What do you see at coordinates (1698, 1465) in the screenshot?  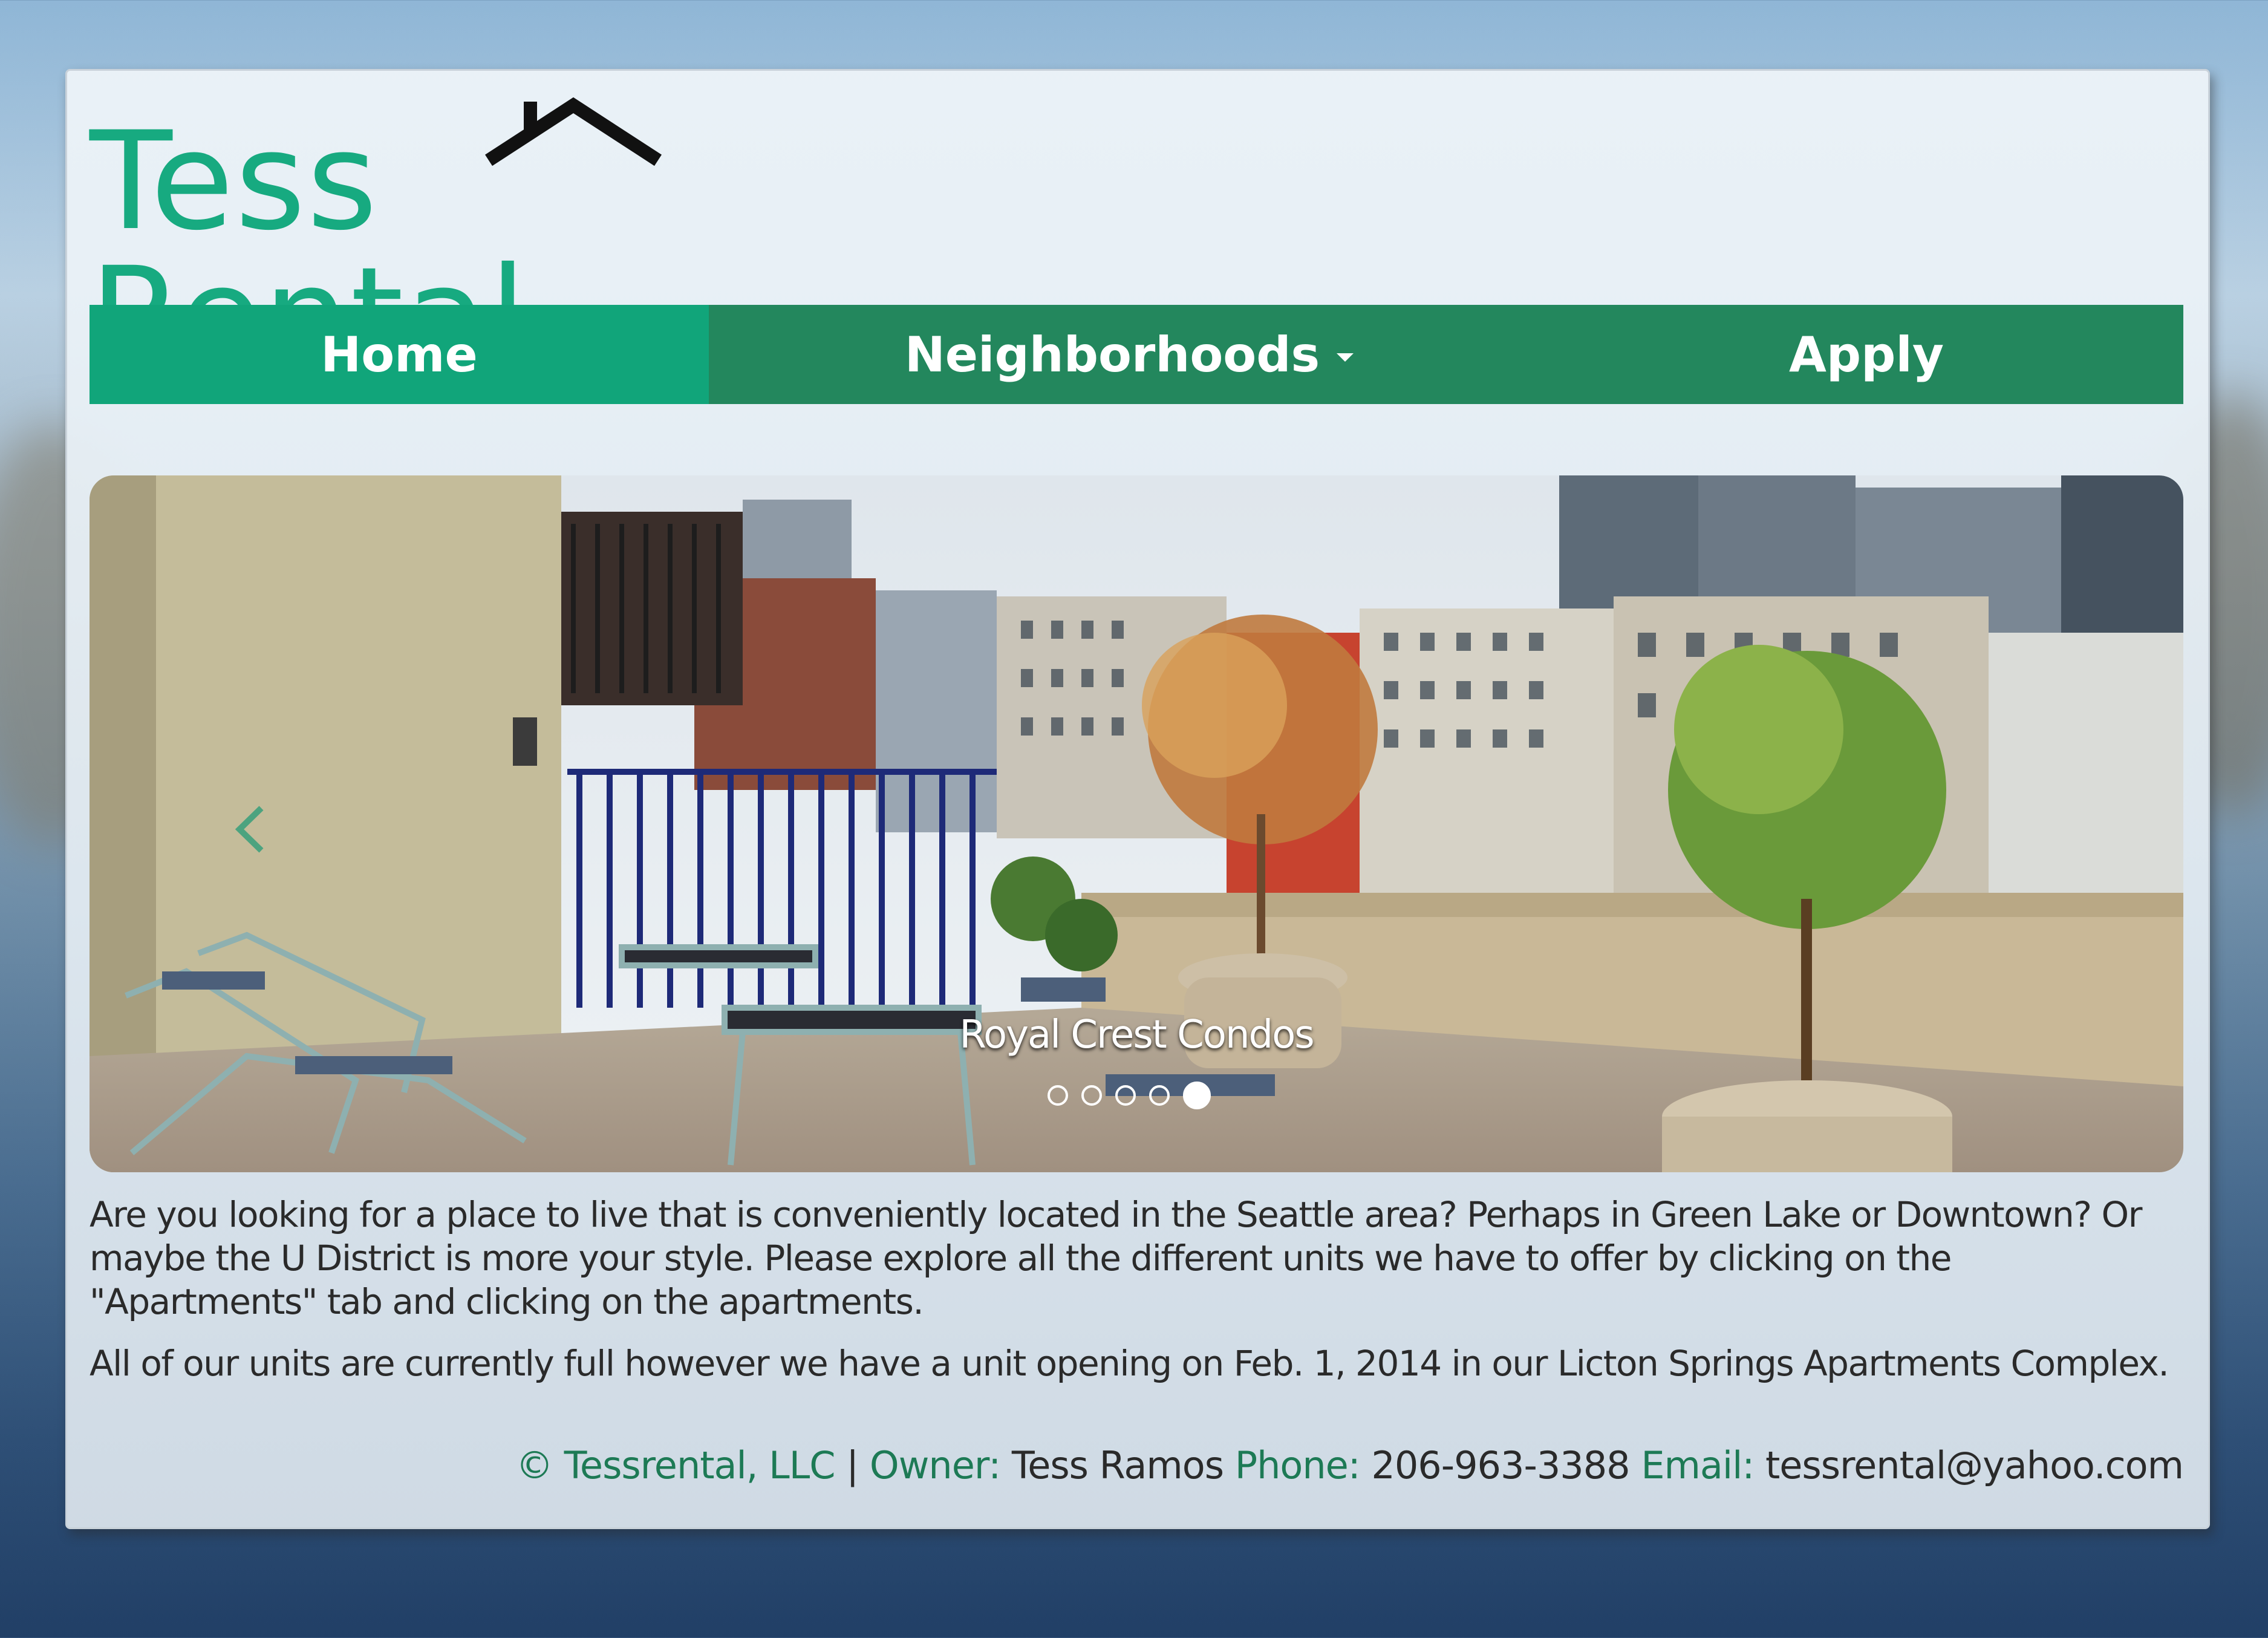 I see `footer-email-label: Email:` at bounding box center [1698, 1465].